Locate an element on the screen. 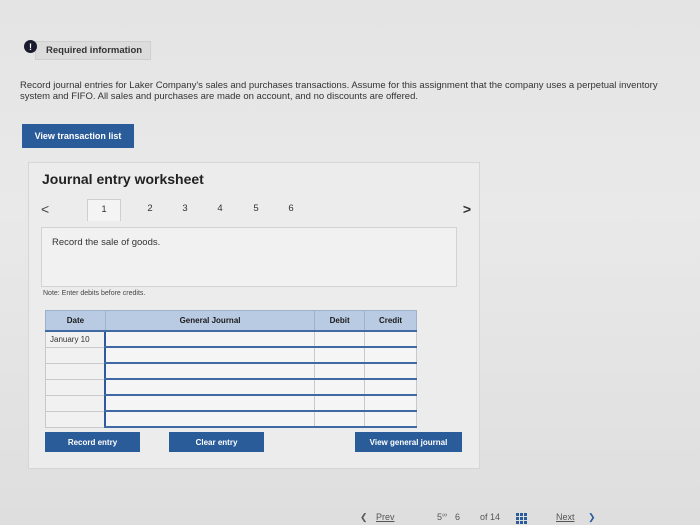 Image resolution: width=700 pixels, height=525 pixels. column-header-credit: Credit is located at coordinates (390, 321).